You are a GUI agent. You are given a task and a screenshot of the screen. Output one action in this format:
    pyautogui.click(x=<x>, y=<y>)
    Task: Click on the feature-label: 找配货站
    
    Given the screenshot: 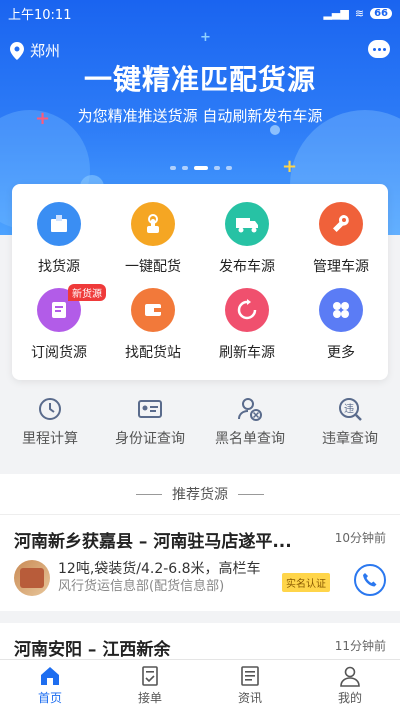 What is the action you would take?
    pyautogui.click(x=153, y=353)
    